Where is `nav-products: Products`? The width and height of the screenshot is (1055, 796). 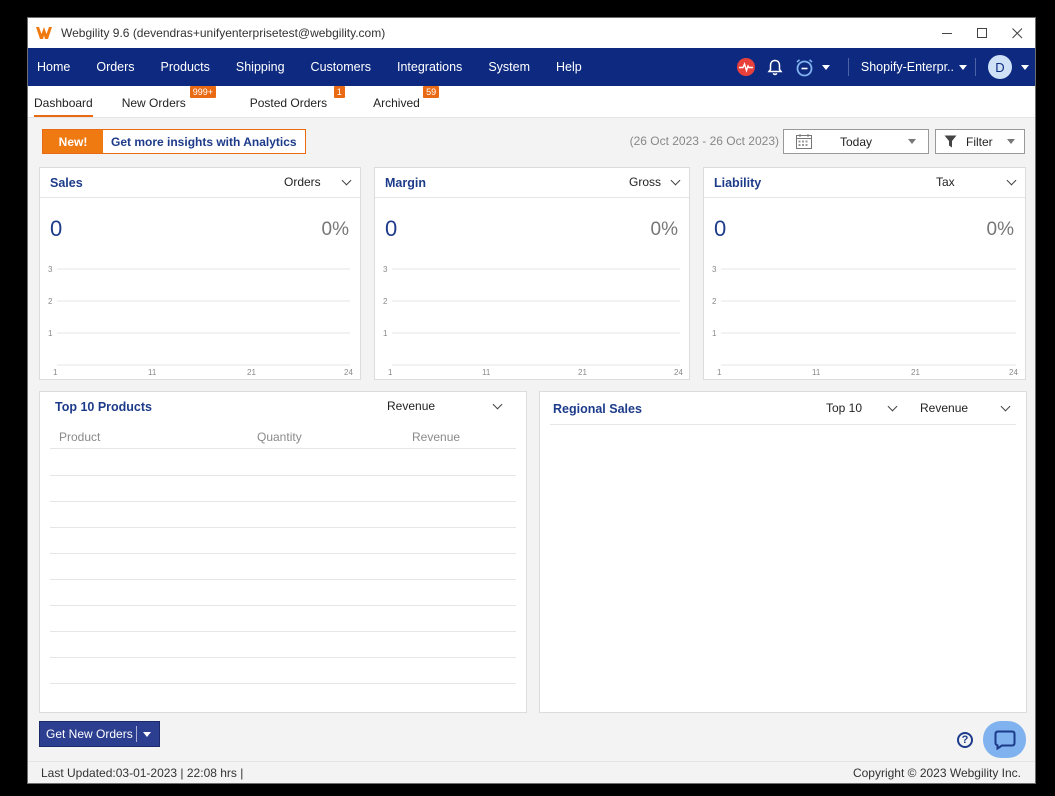 nav-products: Products is located at coordinates (181, 67).